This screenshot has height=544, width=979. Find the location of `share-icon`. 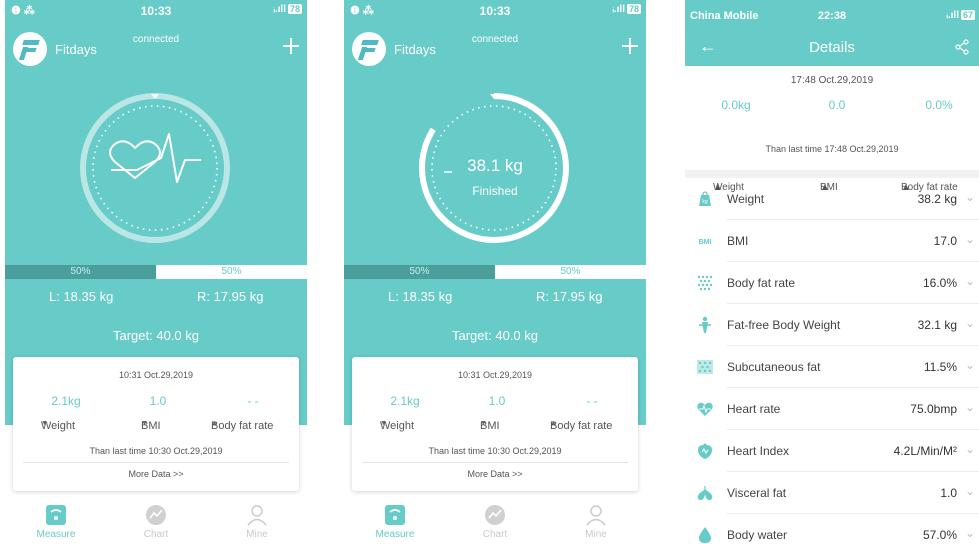

share-icon is located at coordinates (962, 47).